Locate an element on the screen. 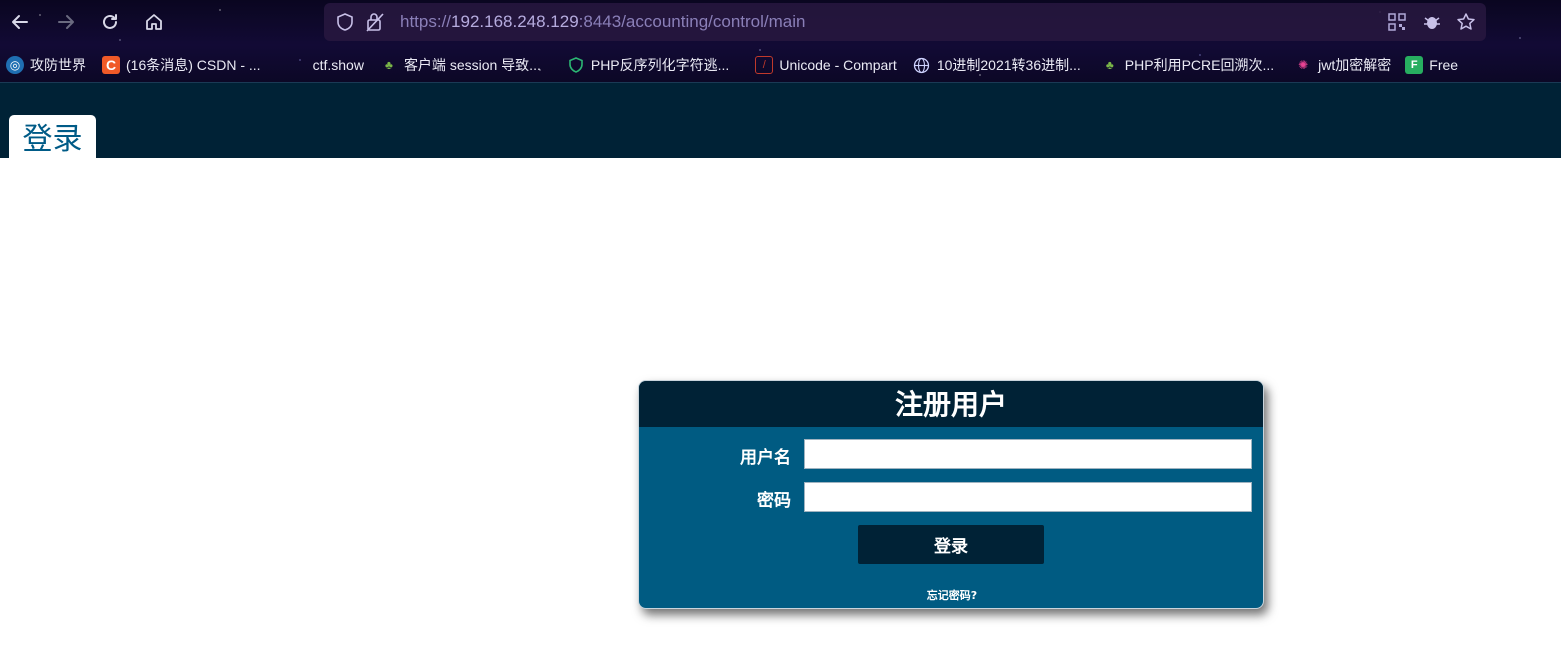 The height and width of the screenshot is (669, 1561). tab-login: 登录 is located at coordinates (52, 137).